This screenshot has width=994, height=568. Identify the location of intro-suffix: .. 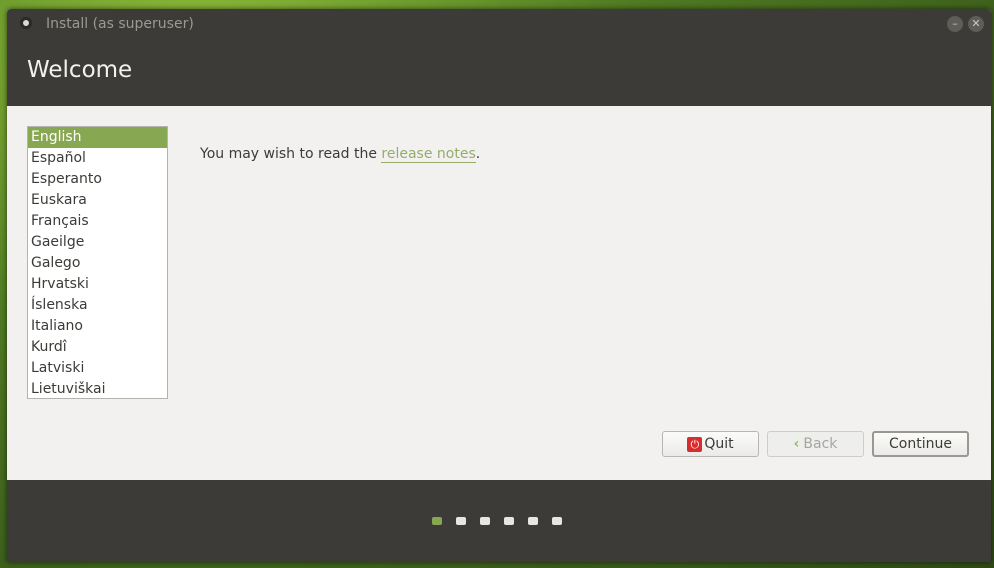
(478, 154).